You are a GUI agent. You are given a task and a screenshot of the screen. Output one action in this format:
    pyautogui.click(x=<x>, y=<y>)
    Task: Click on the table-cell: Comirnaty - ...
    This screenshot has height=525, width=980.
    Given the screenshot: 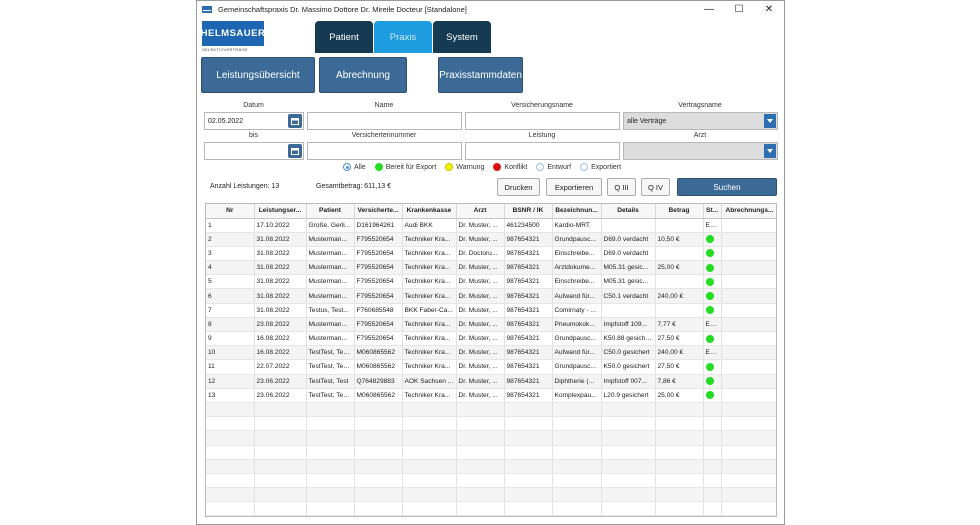 What is the action you would take?
    pyautogui.click(x=577, y=310)
    